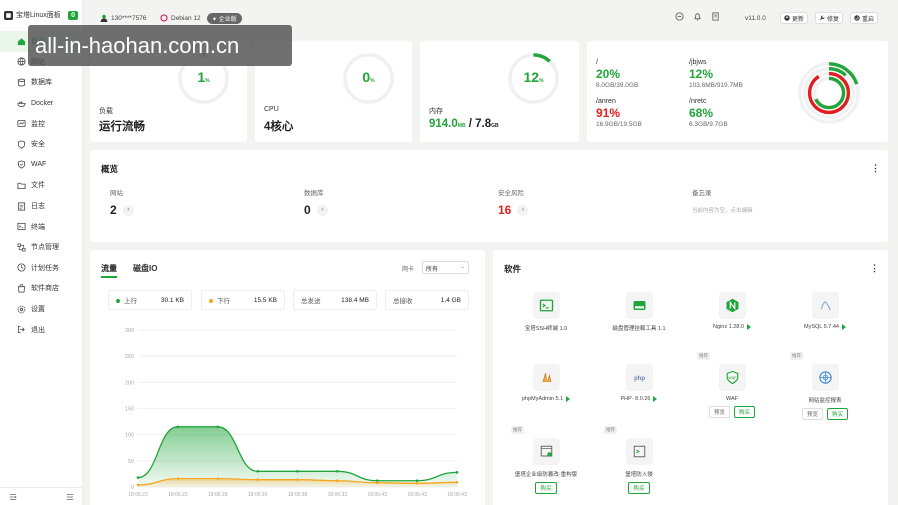 The height and width of the screenshot is (505, 898). I want to click on software-item: phpMyAdmin 5.1, so click(546, 383).